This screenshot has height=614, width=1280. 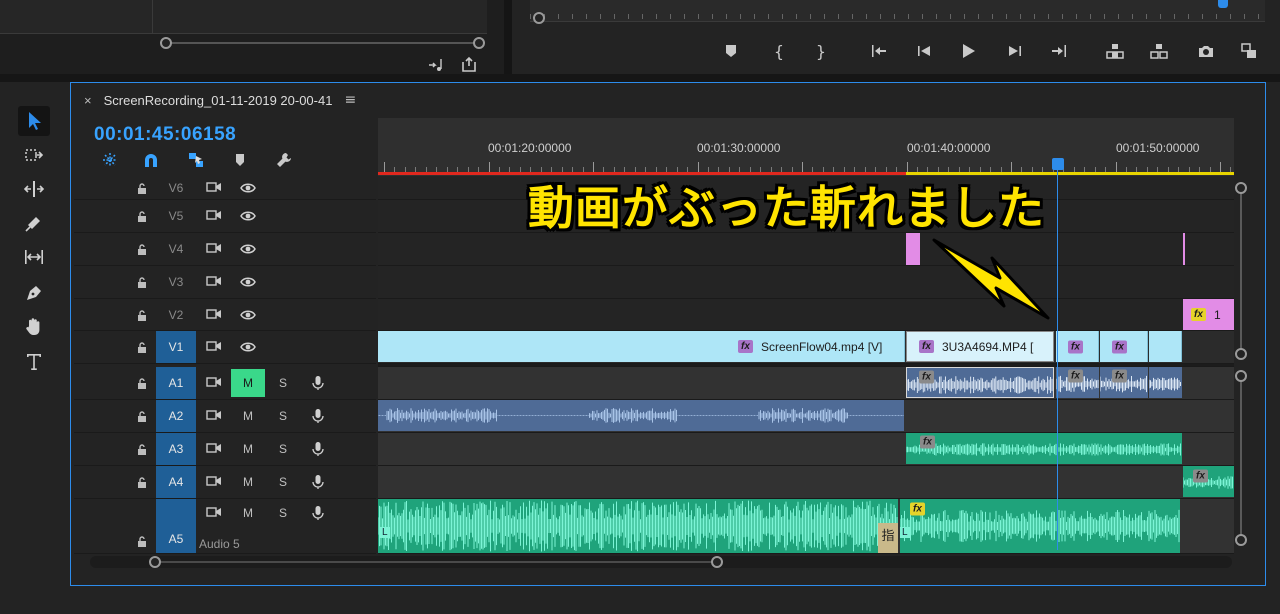 What do you see at coordinates (176, 187) in the screenshot?
I see `track-name: V6` at bounding box center [176, 187].